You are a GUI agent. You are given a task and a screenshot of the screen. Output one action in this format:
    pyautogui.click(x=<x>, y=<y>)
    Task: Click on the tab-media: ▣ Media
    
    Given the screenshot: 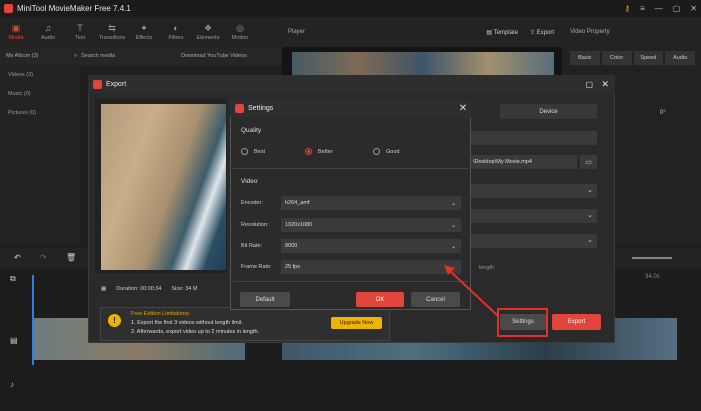 What is the action you would take?
    pyautogui.click(x=16, y=32)
    